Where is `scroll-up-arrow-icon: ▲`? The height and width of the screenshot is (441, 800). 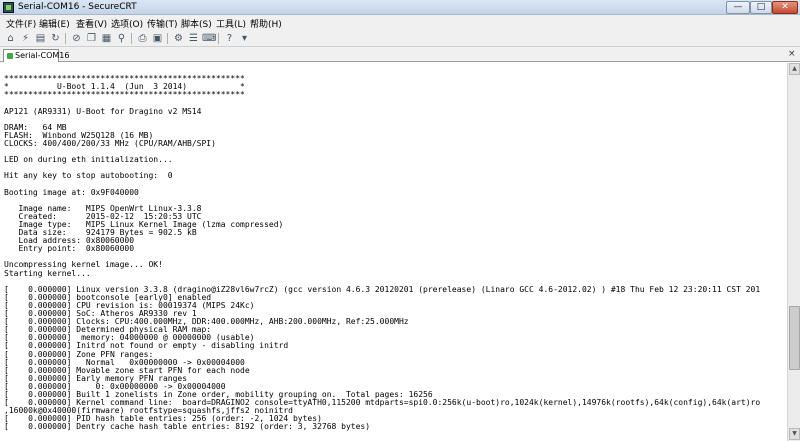
scroll-up-arrow-icon: ▲ is located at coordinates (794, 69).